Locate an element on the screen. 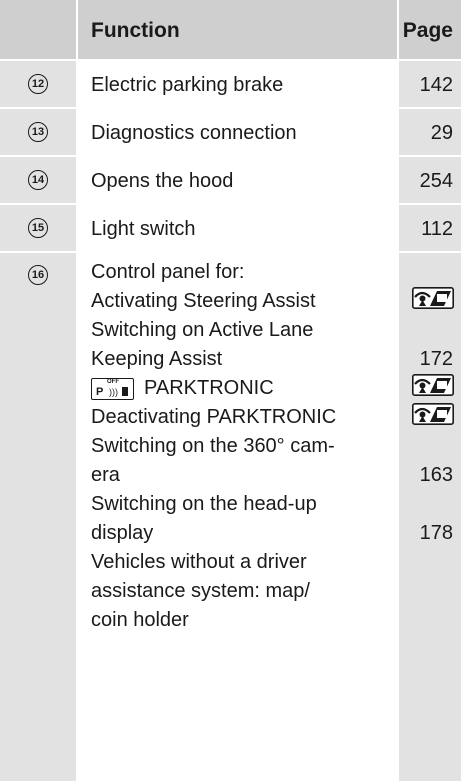 The image size is (461, 783). parktronic-button-icon: OFF P ))) is located at coordinates (112, 388).